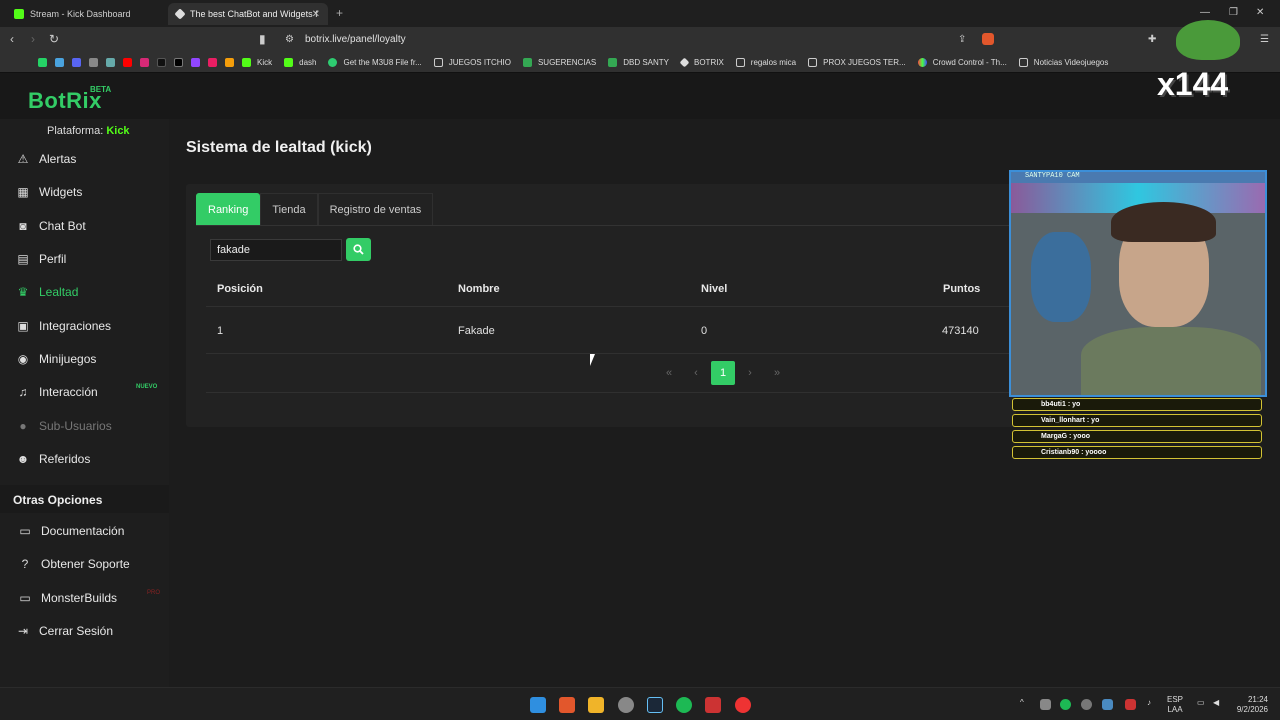 This screenshot has height=720, width=1280. What do you see at coordinates (472, 62) in the screenshot?
I see `bookmark-item: JUEGOS ITCHIO` at bounding box center [472, 62].